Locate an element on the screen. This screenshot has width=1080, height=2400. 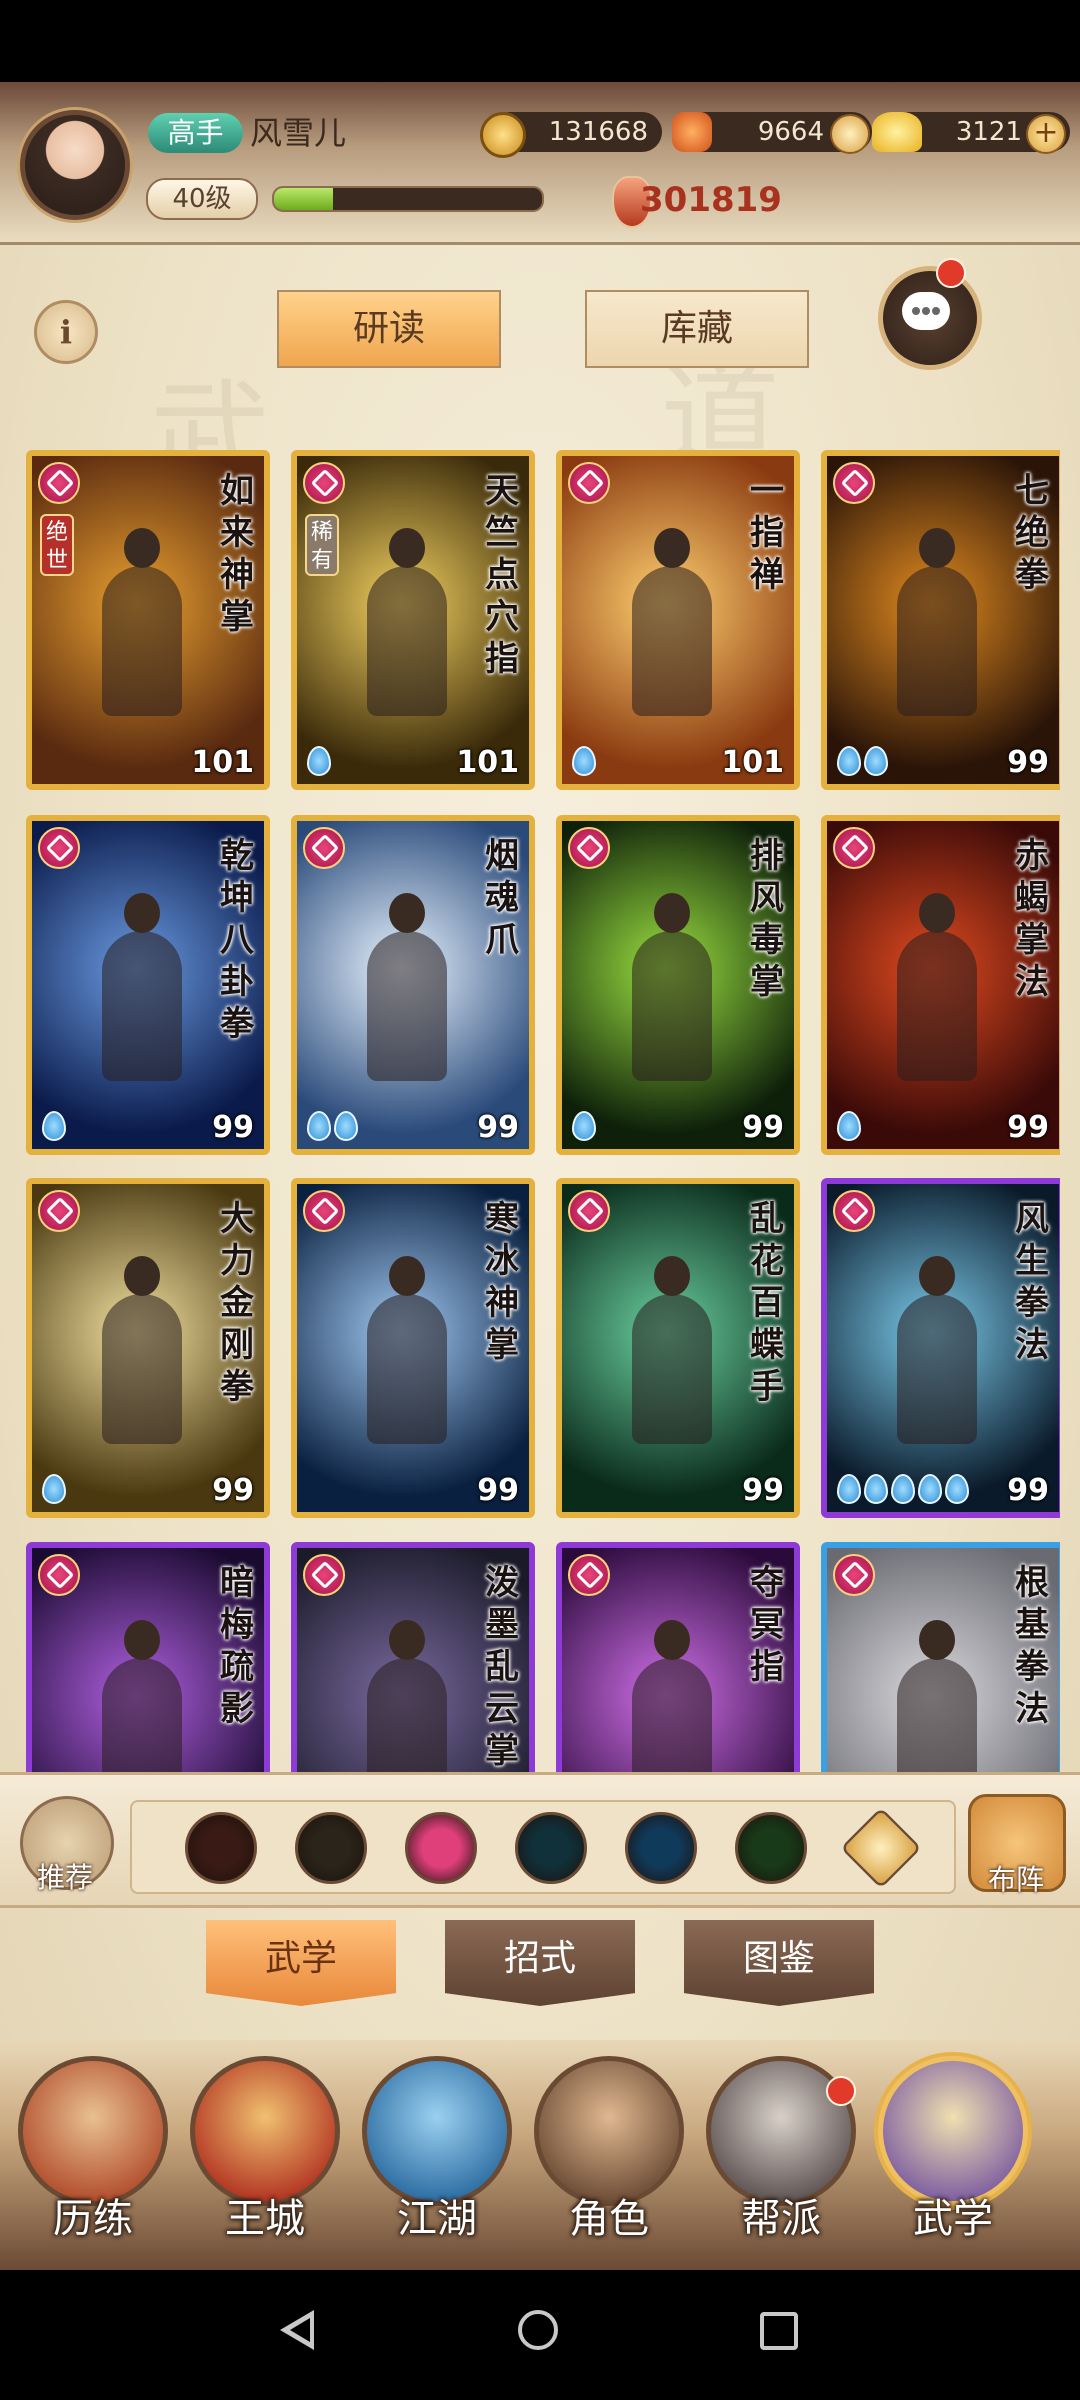
card-name: 一指禅 is located at coordinates (767, 533).